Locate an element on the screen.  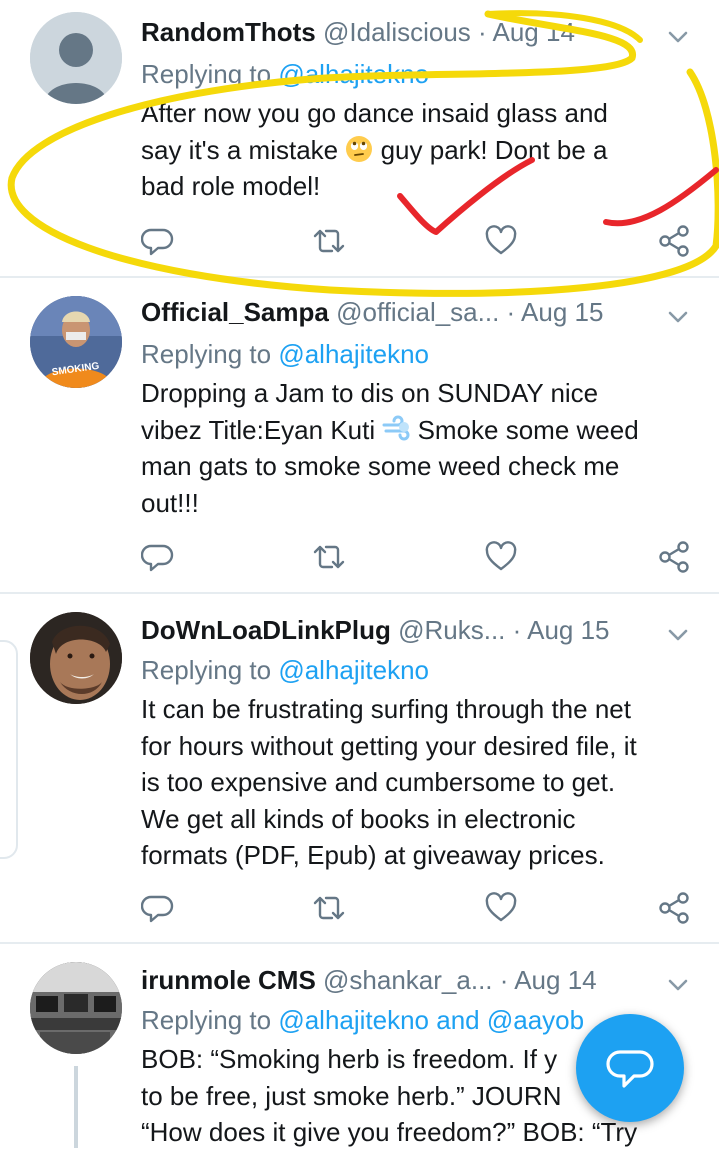
display-name: RandomThots is located at coordinates (228, 32).